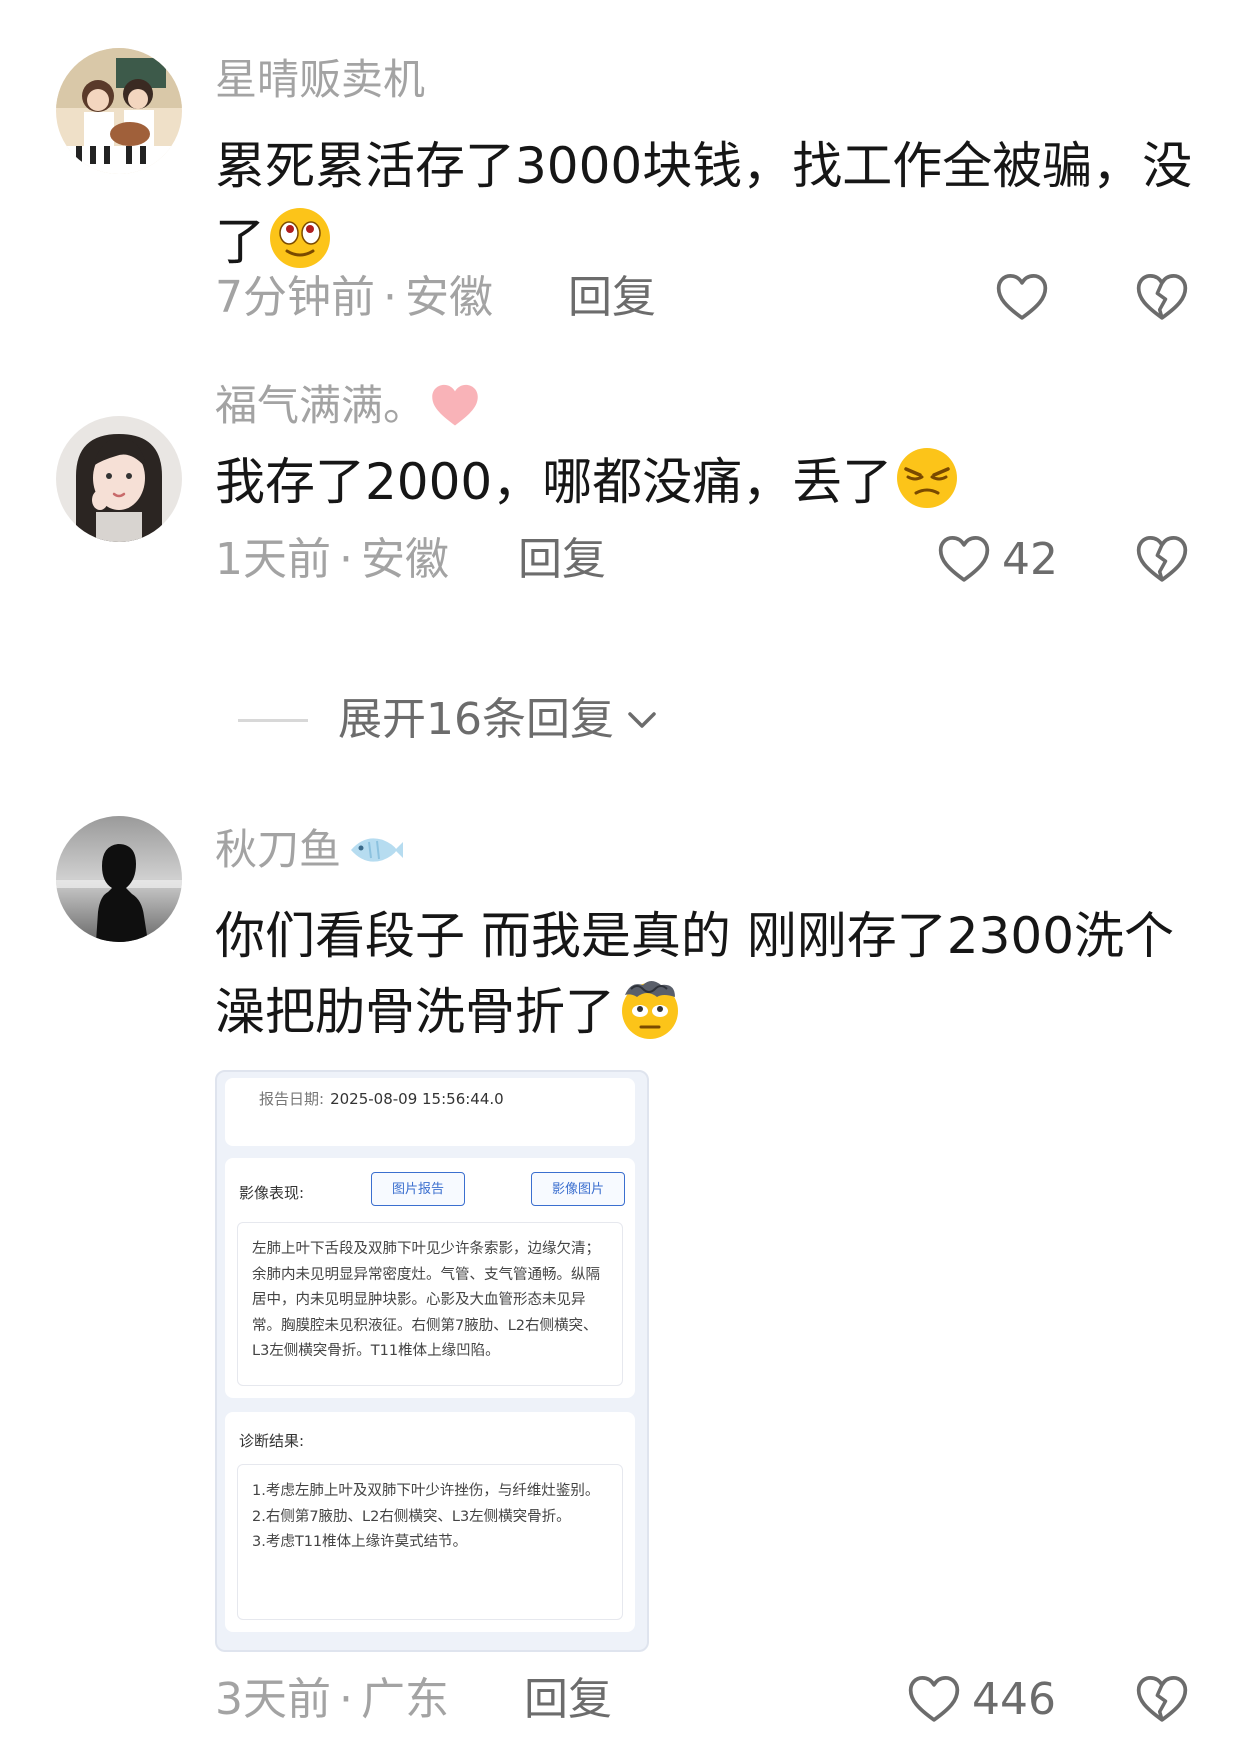 The width and height of the screenshot is (1260, 1740). Describe the element at coordinates (578, 1189) in the screenshot. I see `image-pictures-button: 影像图片` at that location.